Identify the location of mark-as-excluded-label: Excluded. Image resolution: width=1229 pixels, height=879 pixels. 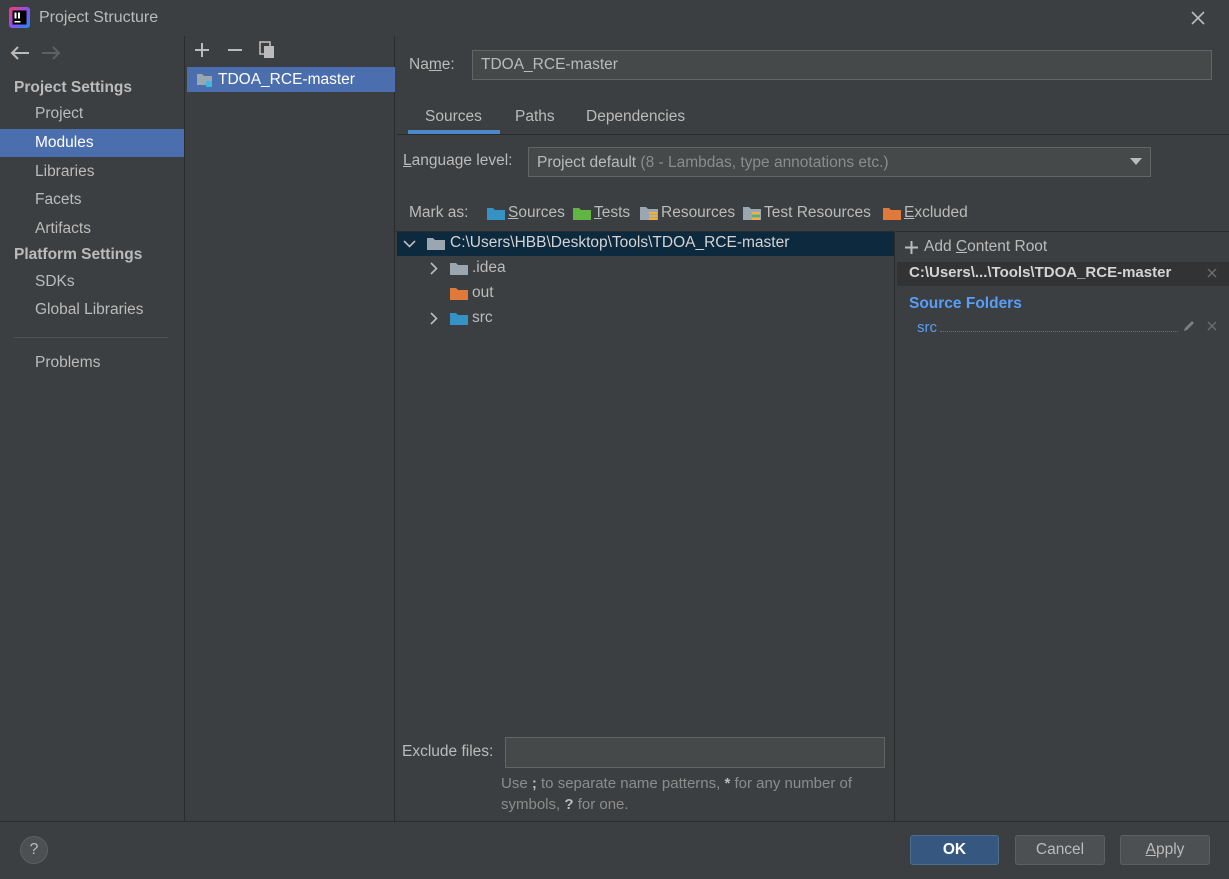
(936, 212).